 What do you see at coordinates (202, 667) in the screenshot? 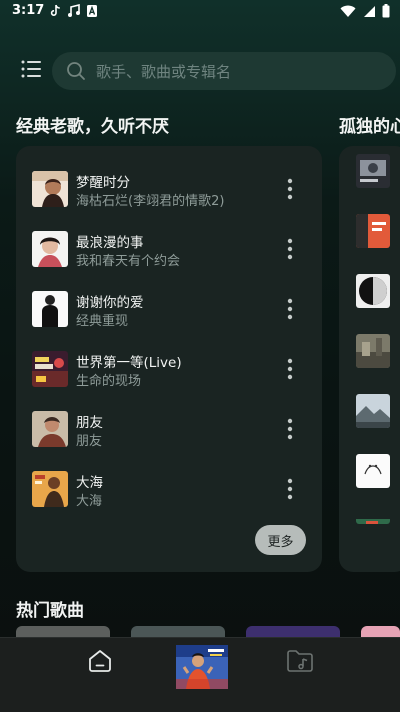
I see `now-playing-cover` at bounding box center [202, 667].